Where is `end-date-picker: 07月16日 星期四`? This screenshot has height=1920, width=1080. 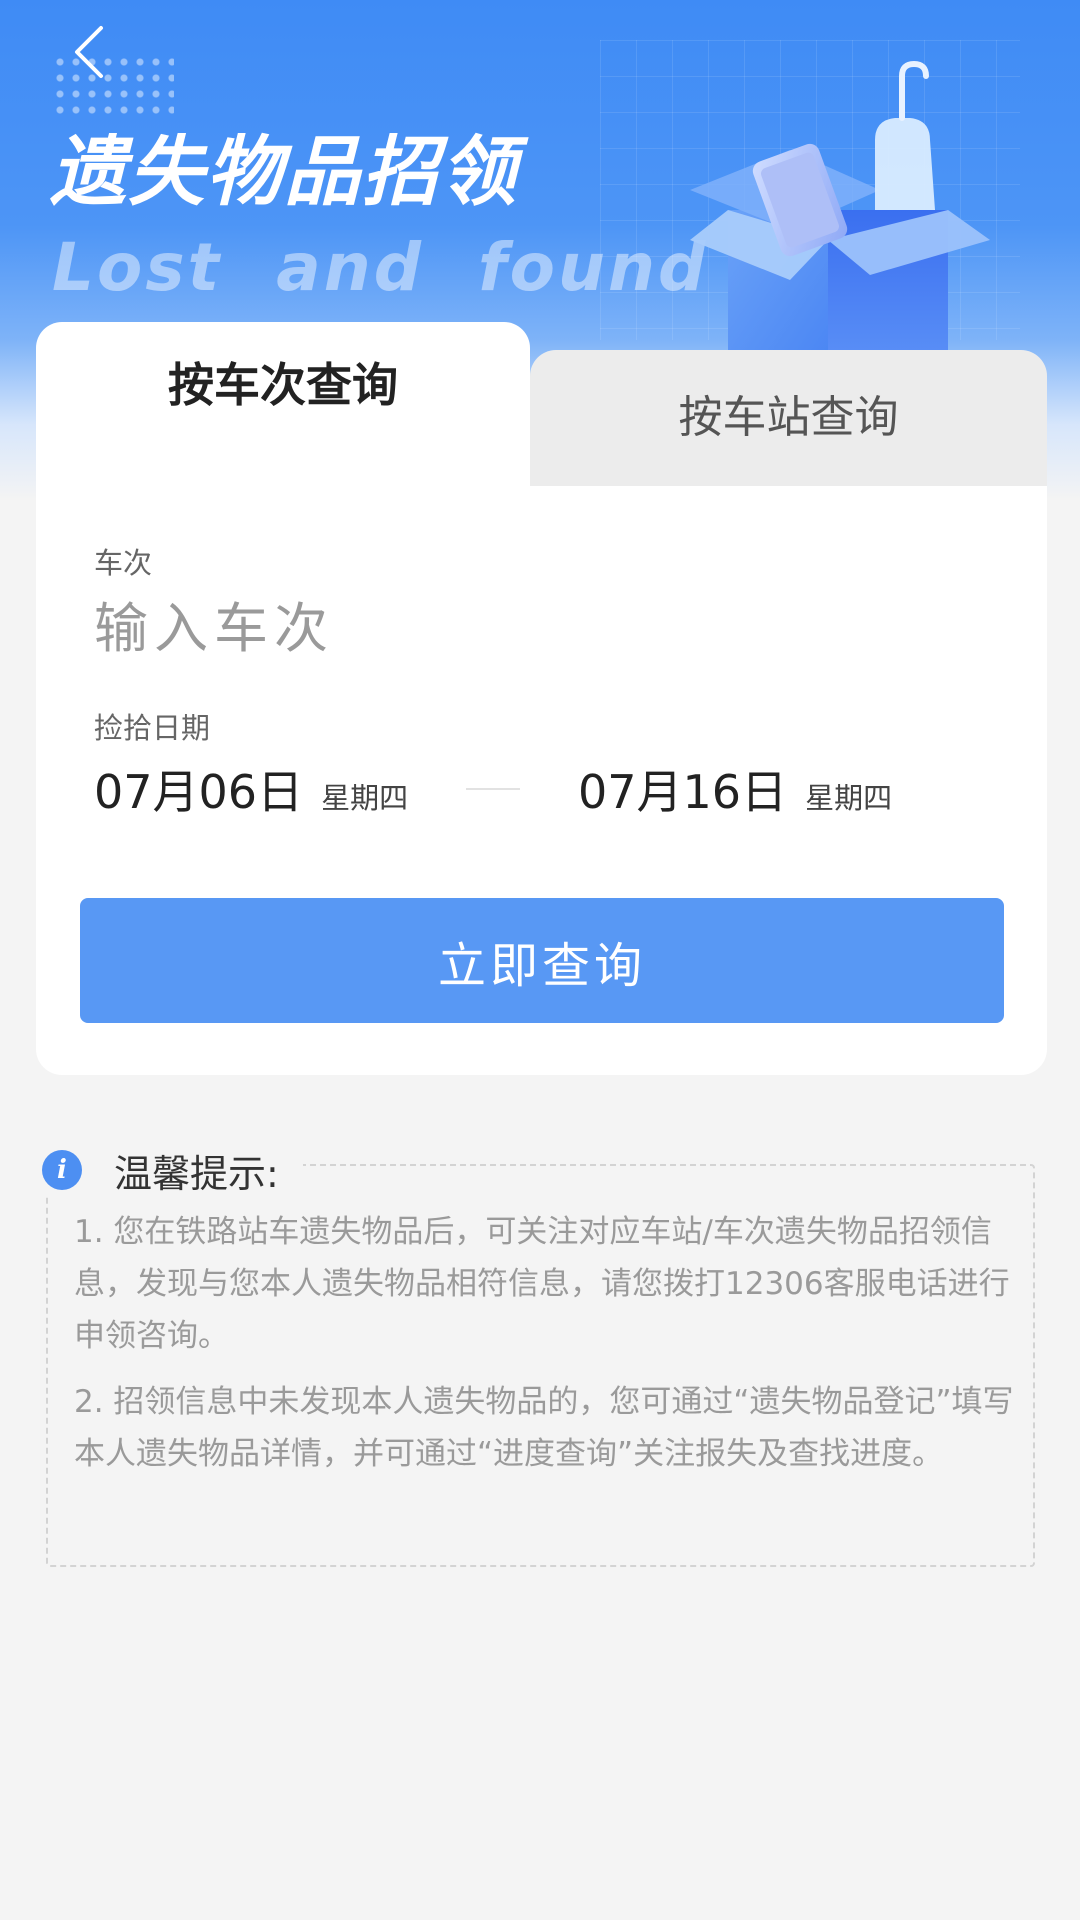 end-date-picker: 07月16日 星期四 is located at coordinates (735, 789).